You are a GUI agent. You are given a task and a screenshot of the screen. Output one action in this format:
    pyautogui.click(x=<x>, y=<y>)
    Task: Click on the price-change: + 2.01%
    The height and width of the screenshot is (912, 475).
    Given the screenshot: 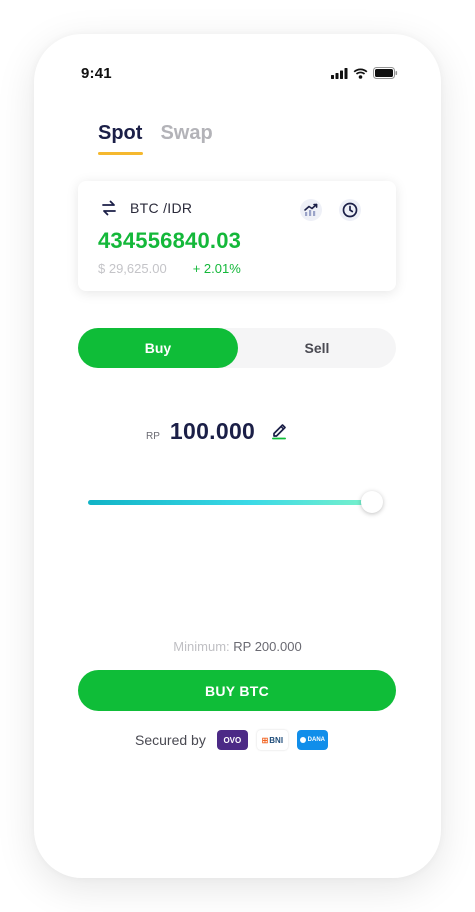 What is the action you would take?
    pyautogui.click(x=216, y=268)
    